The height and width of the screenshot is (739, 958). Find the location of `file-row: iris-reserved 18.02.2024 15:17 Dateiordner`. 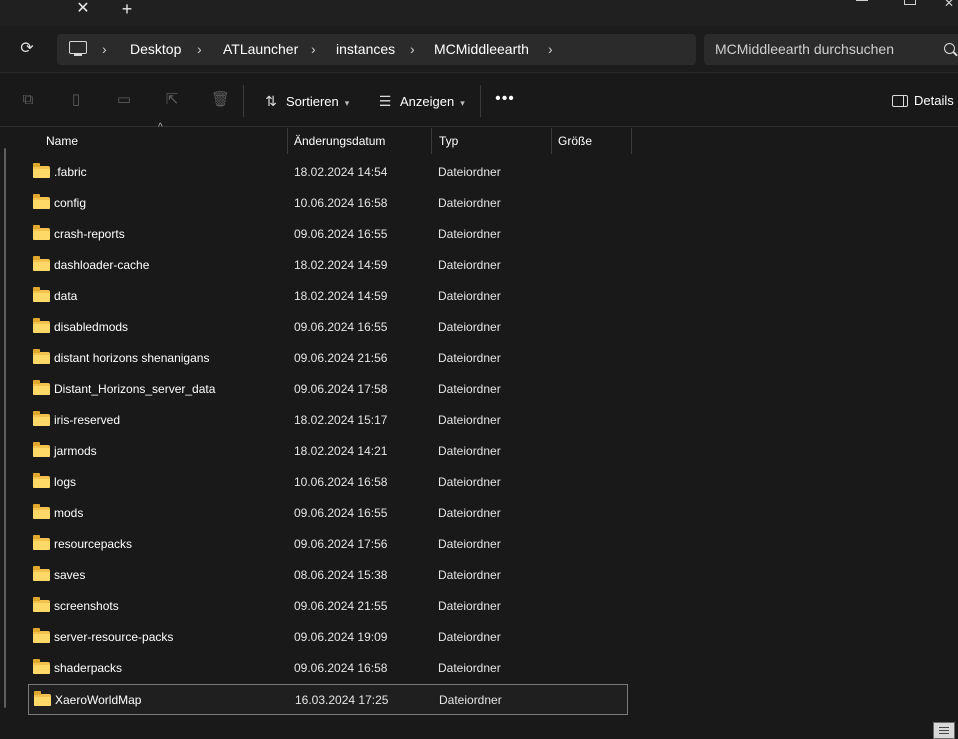

file-row: iris-reserved 18.02.2024 15:17 Dateiordner is located at coordinates (328, 420).